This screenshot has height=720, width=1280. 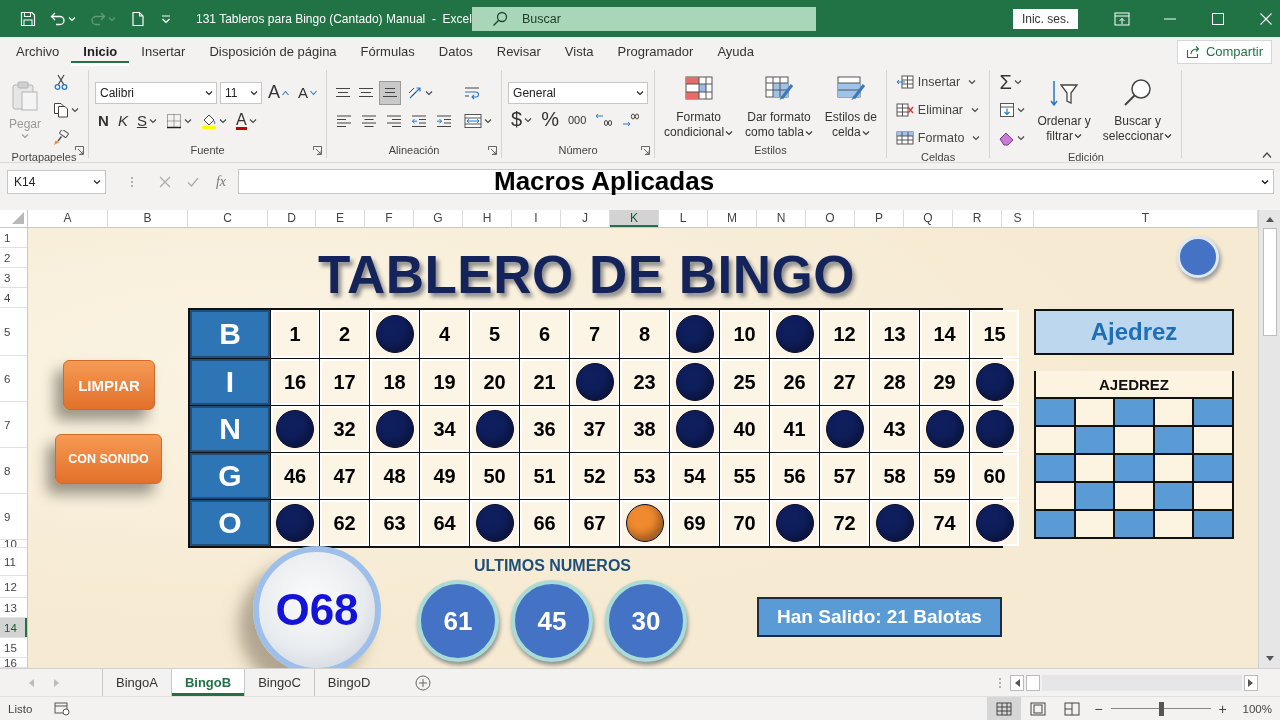 What do you see at coordinates (56, 181) in the screenshot?
I see `name-box: K14` at bounding box center [56, 181].